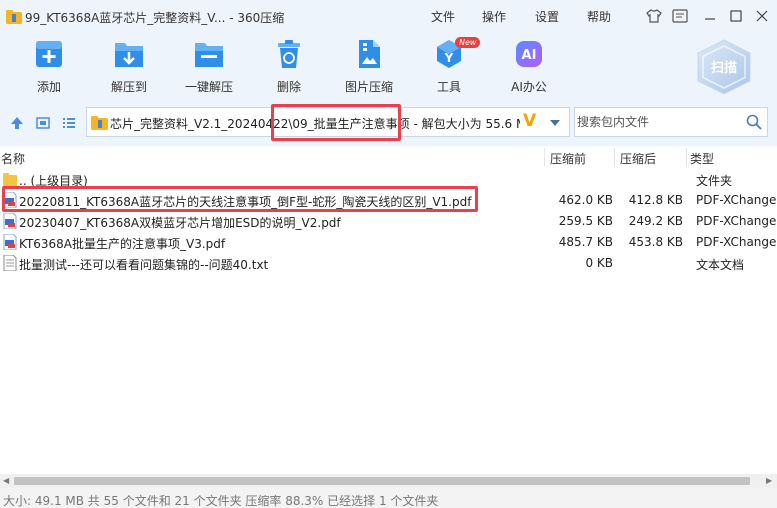  I want to click on file-name: 批量测试---还可以看看问题集锦的--问题40.txt, so click(144, 265).